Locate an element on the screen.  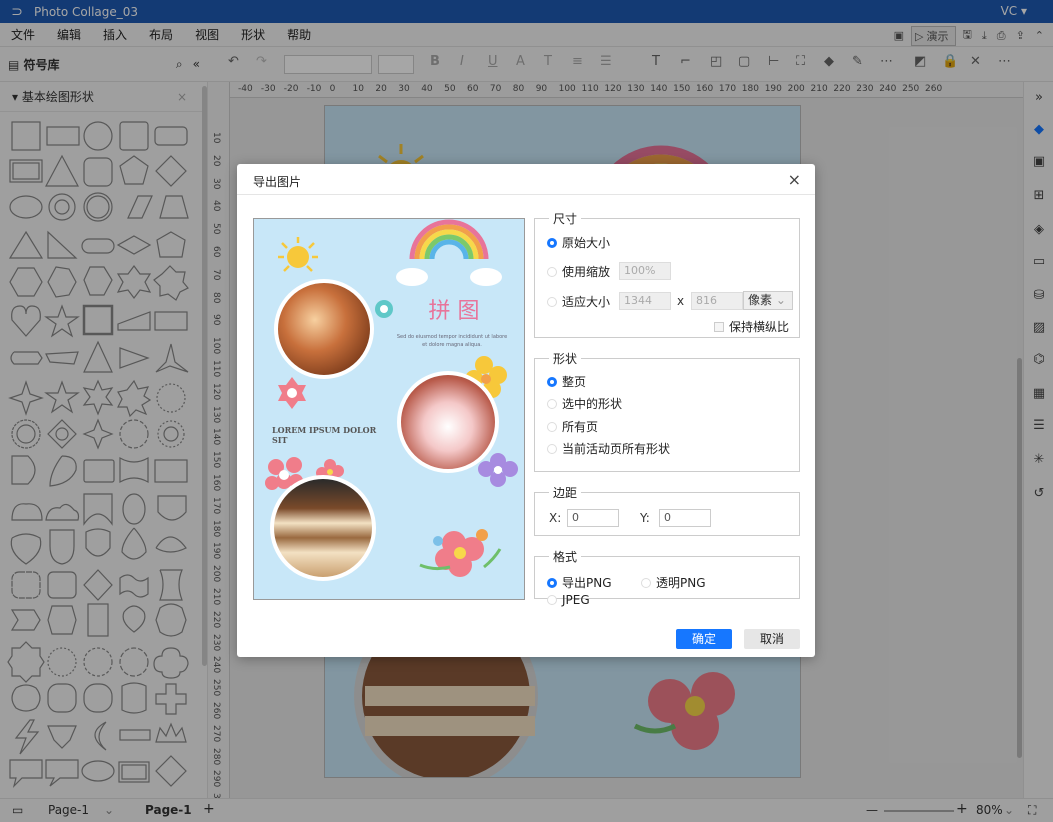
margin-x-label: X: is located at coordinates (555, 518).